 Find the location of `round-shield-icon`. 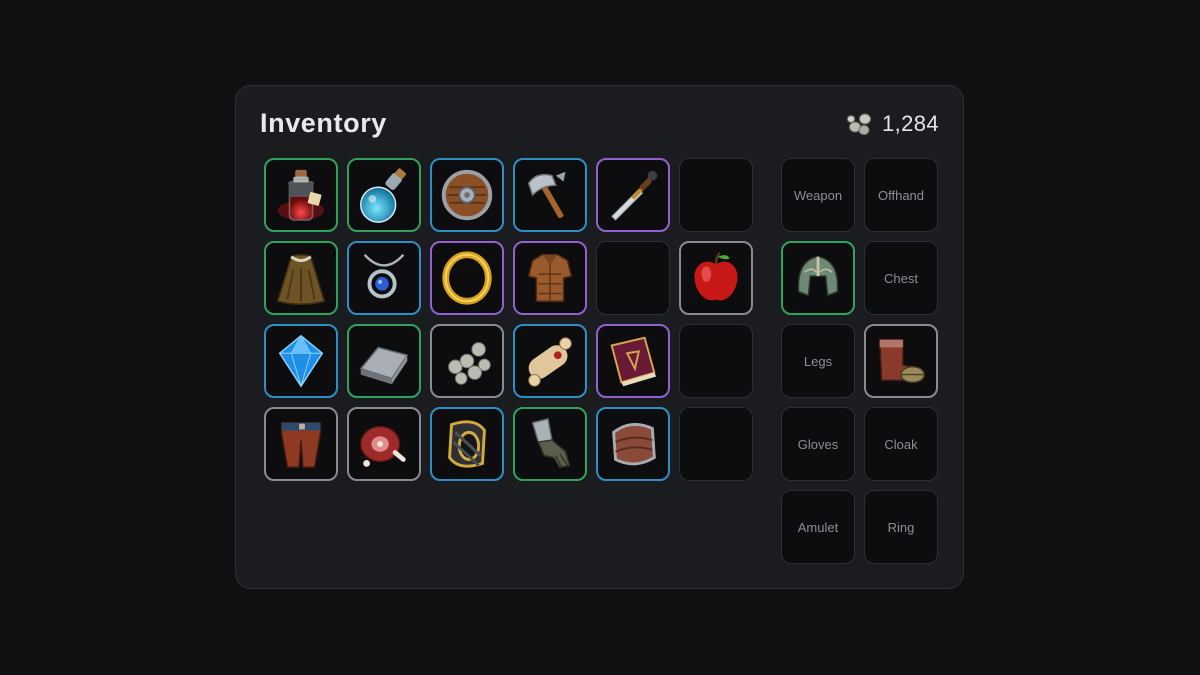

round-shield-icon is located at coordinates (467, 195).